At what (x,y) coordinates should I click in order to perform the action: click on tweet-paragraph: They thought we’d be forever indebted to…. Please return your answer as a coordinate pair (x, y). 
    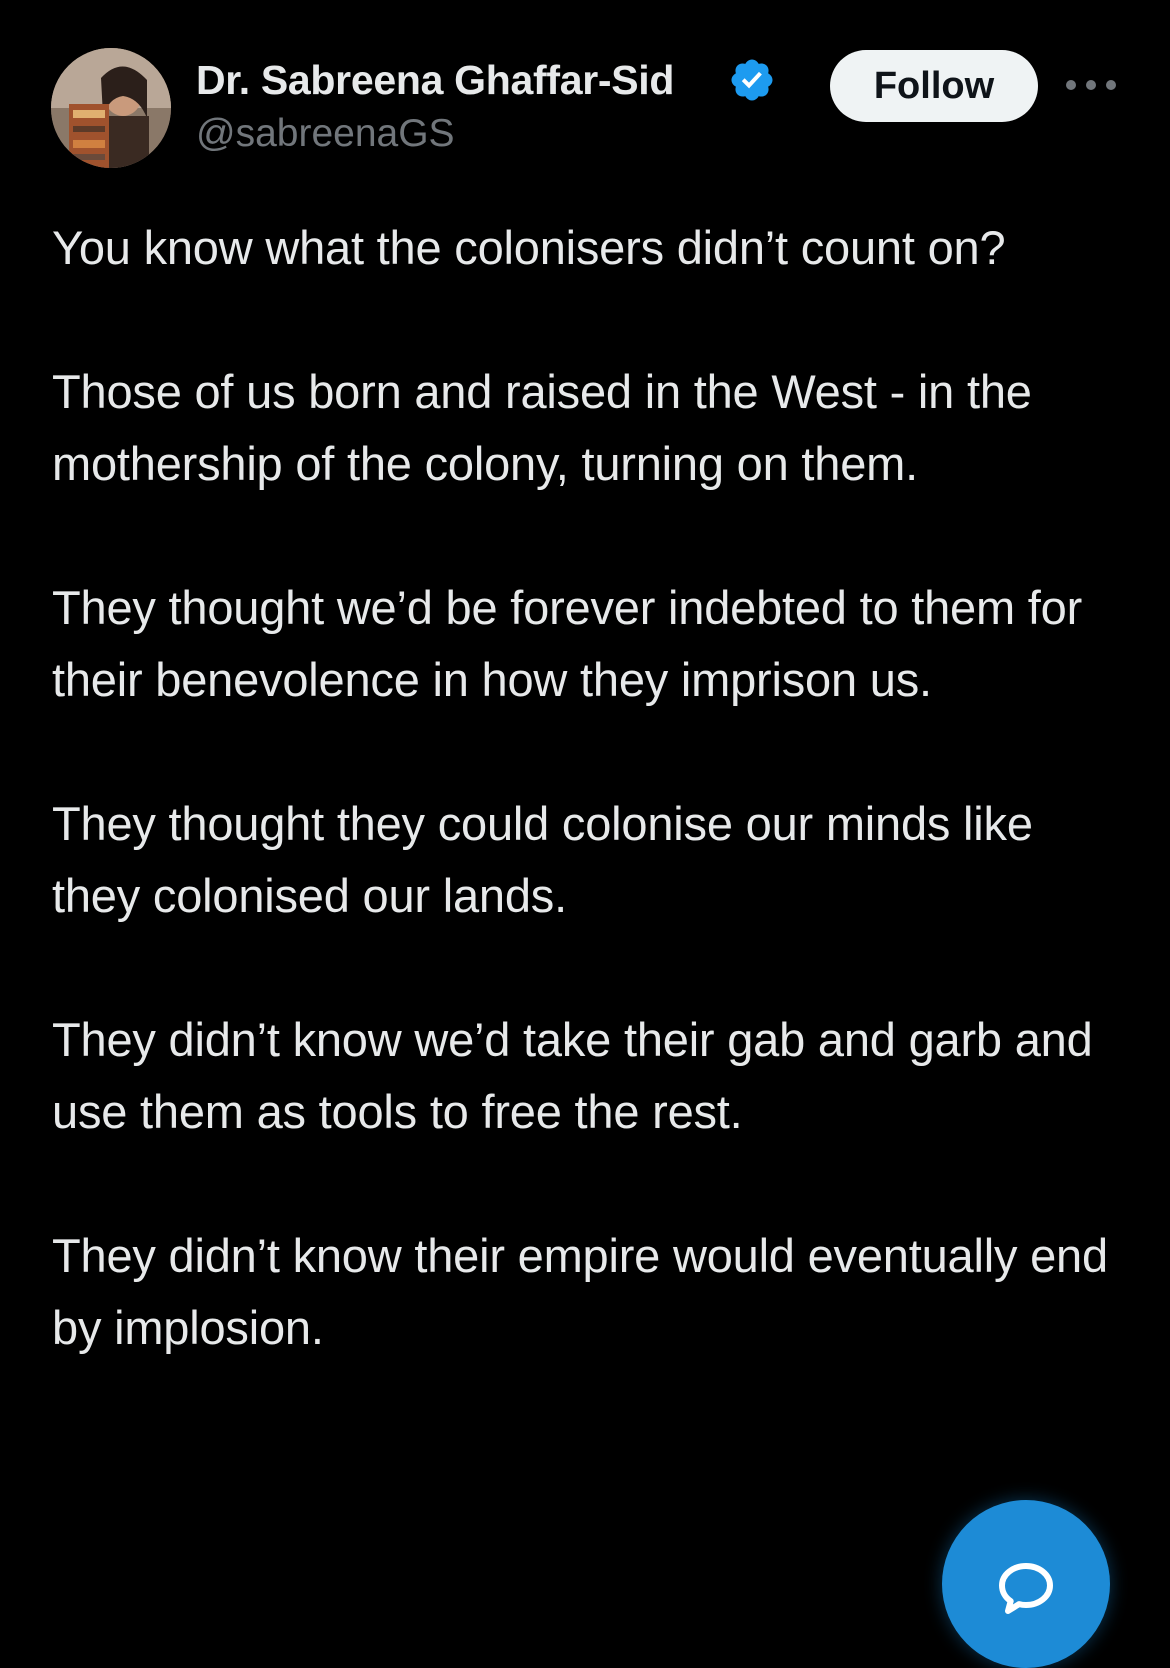
    Looking at the image, I should click on (567, 643).